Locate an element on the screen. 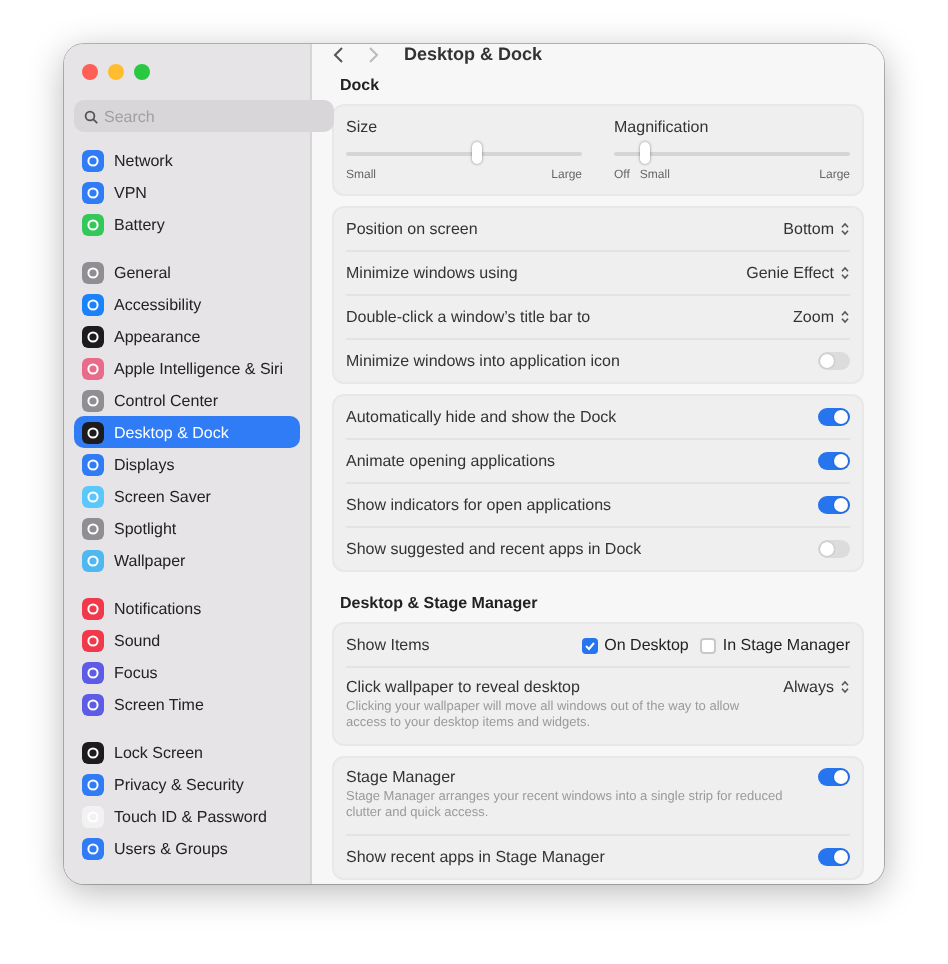  sidebar-item: Screen Saver is located at coordinates (187, 496).